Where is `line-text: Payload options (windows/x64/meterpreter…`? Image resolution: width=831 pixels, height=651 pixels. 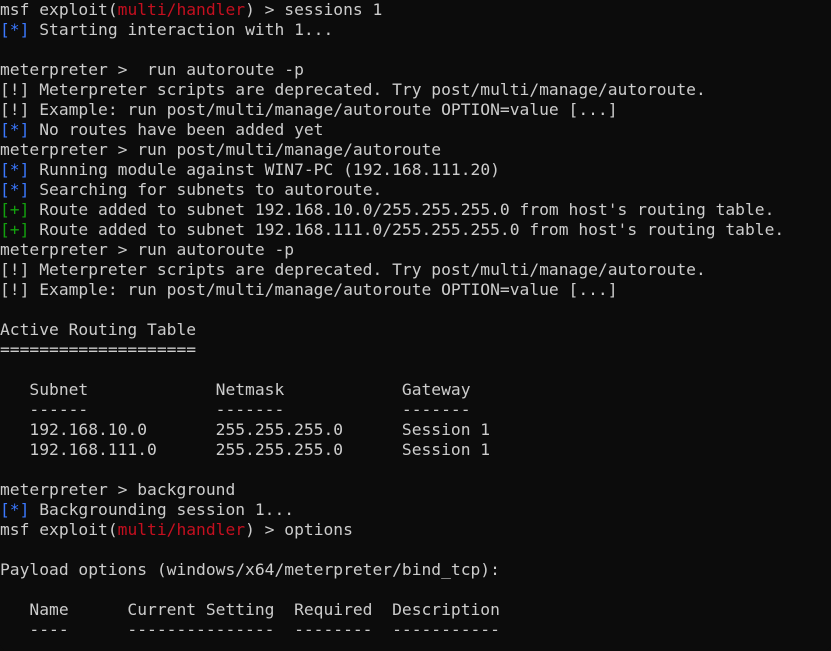 line-text: Payload options (windows/x64/meterpreter… is located at coordinates (250, 569).